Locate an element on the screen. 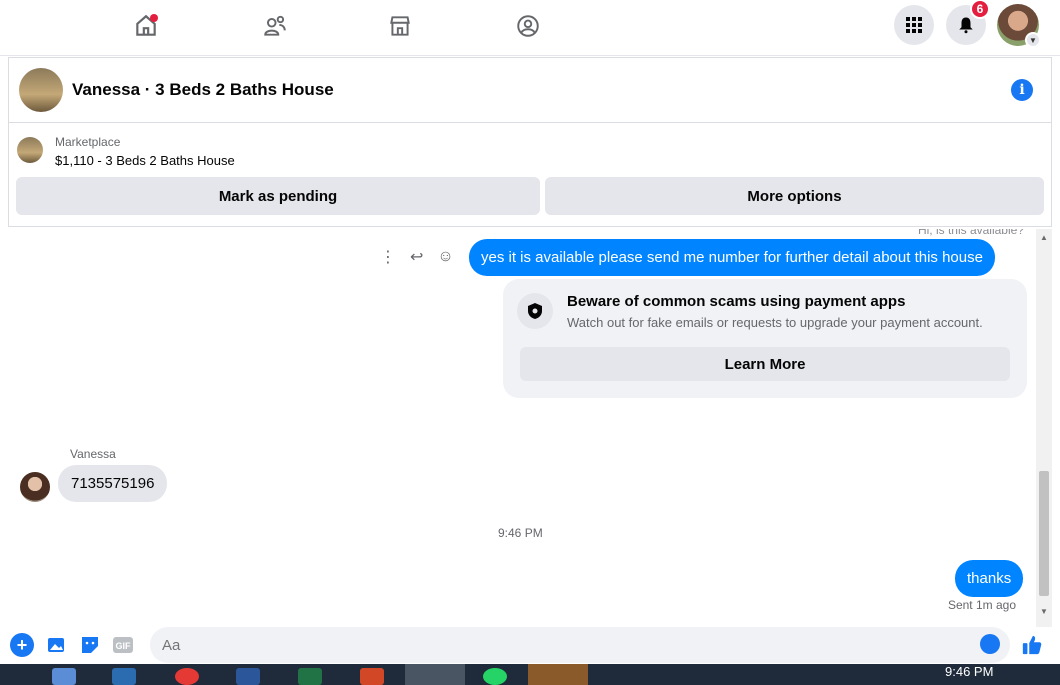 Image resolution: width=1060 pixels, height=685 pixels. time-divider: 9:46 PM is located at coordinates (520, 533).